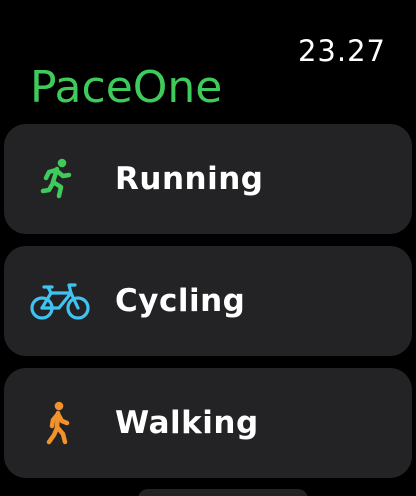  I want to click on activity-label: Running, so click(189, 179).